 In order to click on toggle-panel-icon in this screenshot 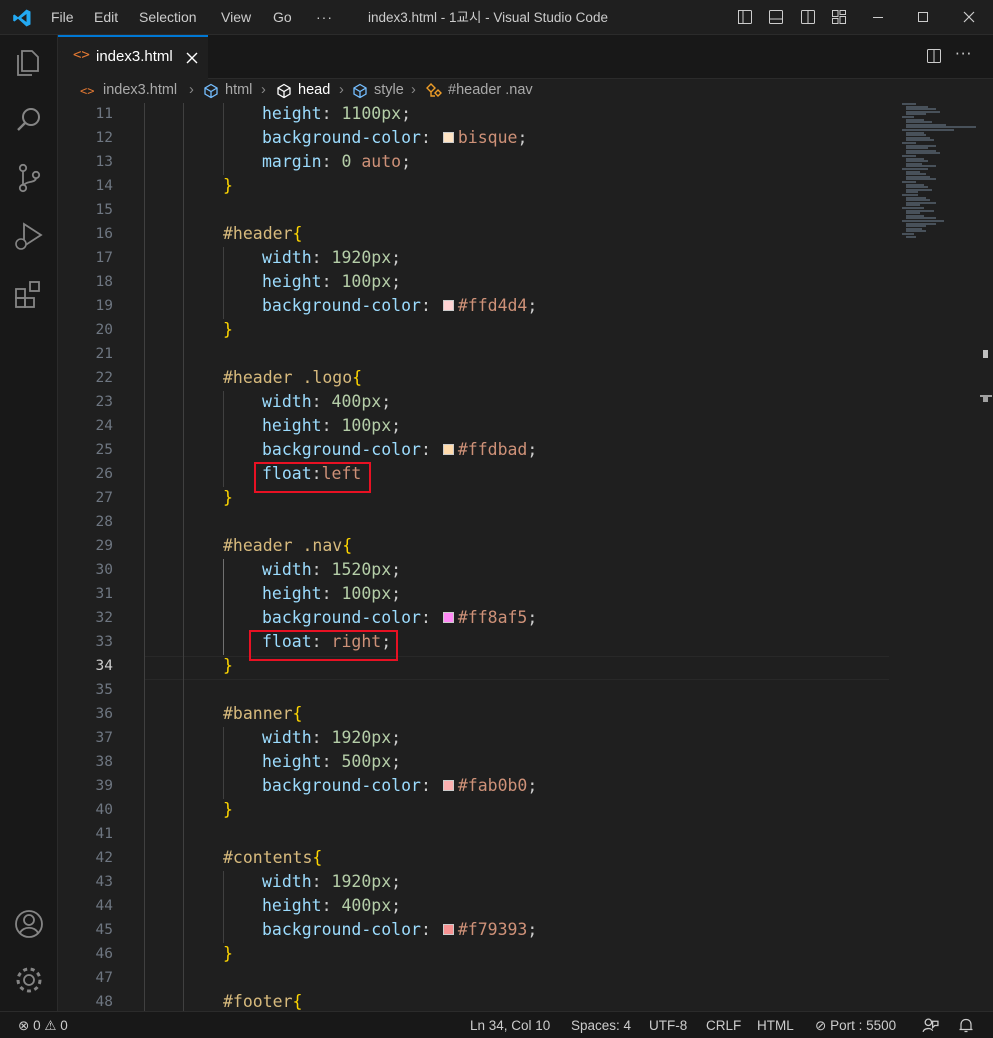, I will do `click(776, 17)`.